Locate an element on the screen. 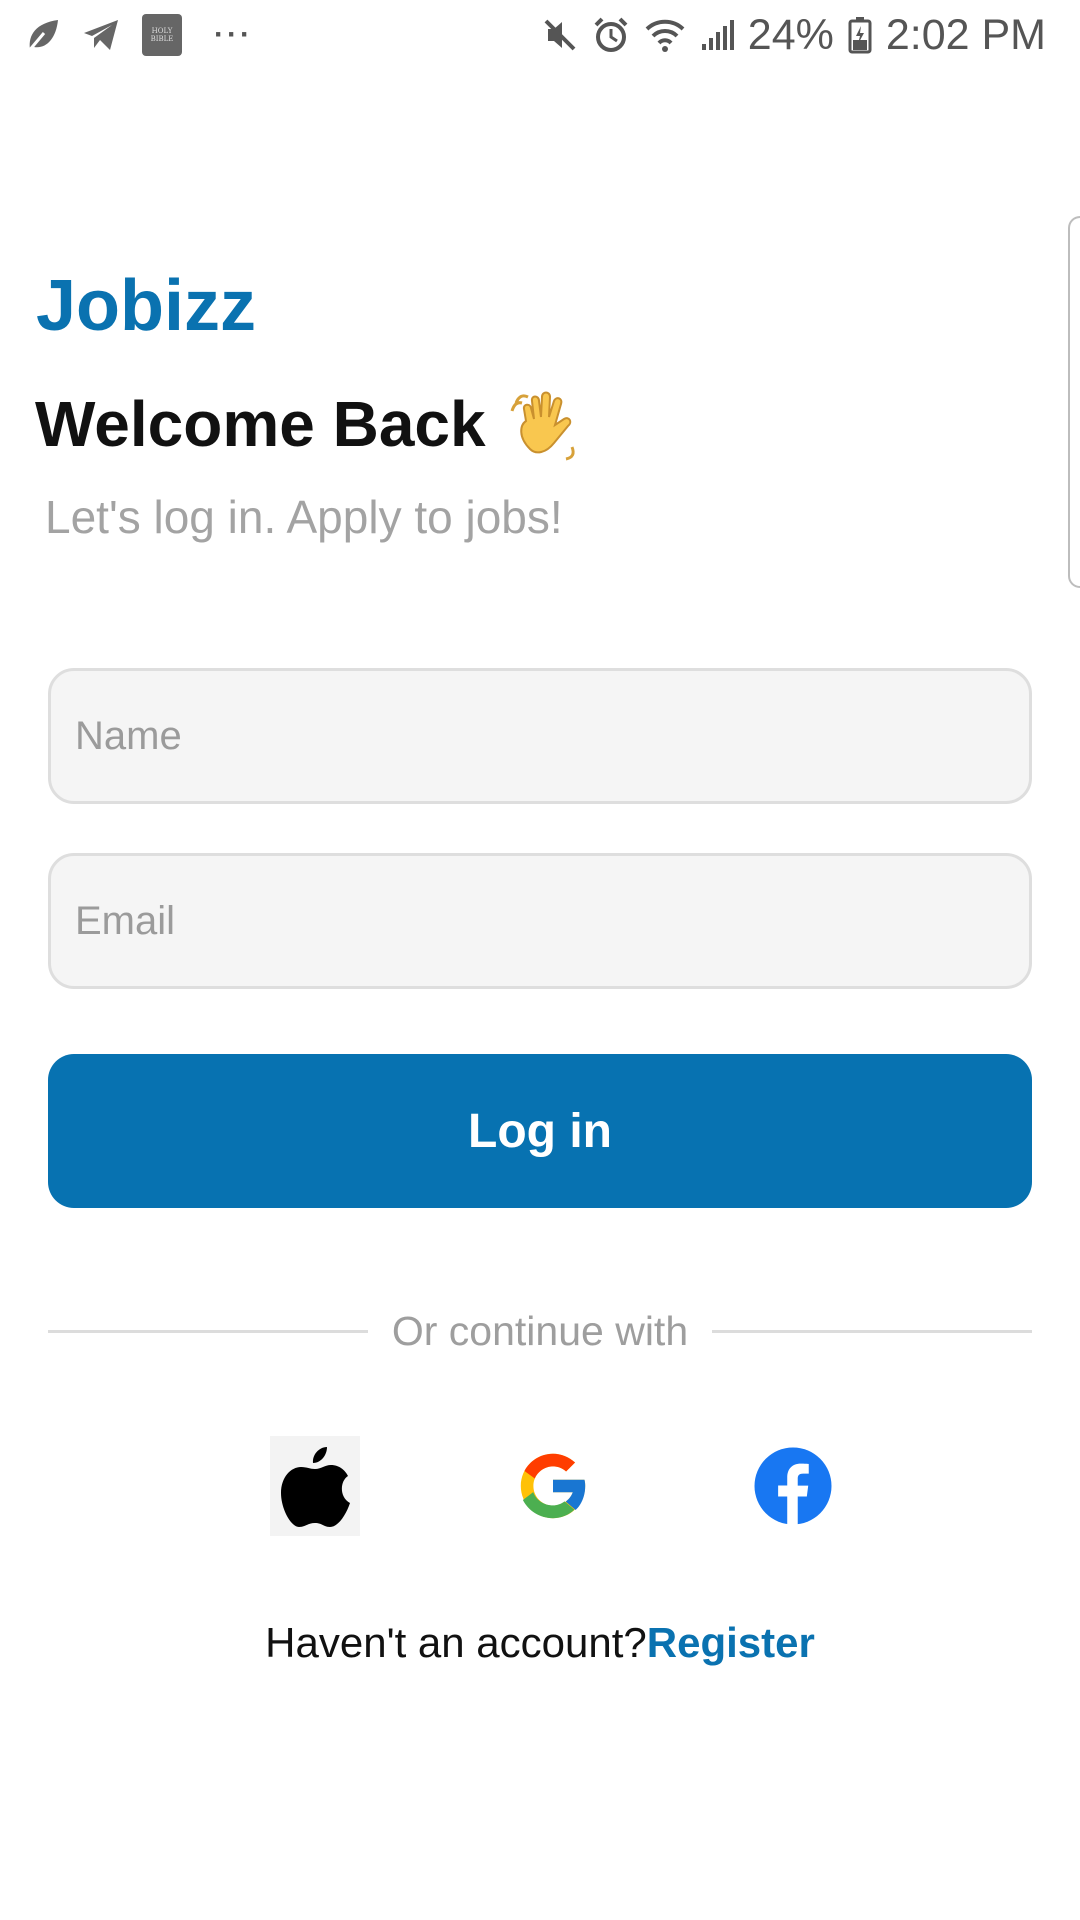 The height and width of the screenshot is (1920, 1080). leaf-icon is located at coordinates (43, 35).